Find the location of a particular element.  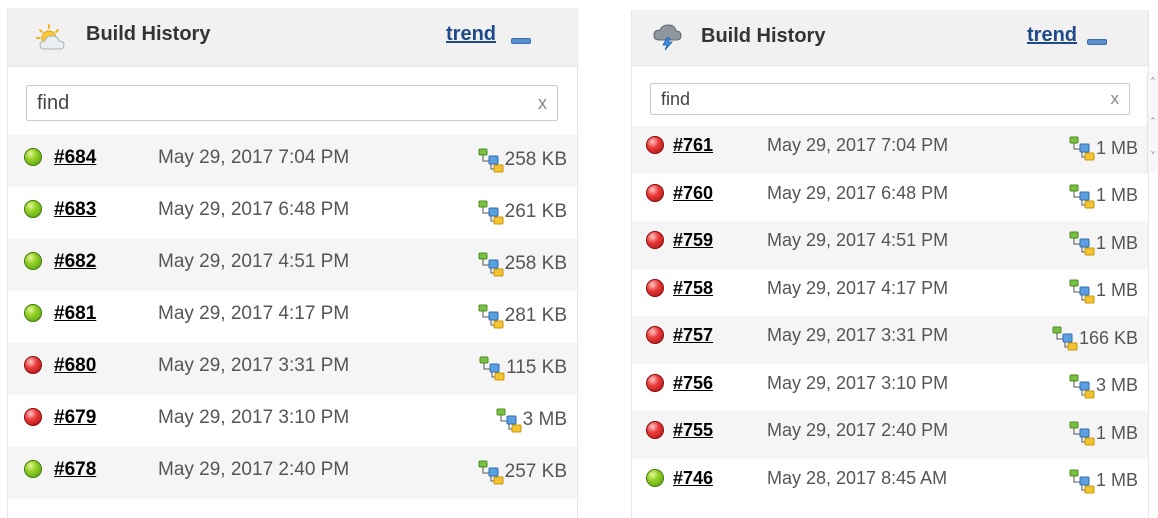

build-number-link: #755 is located at coordinates (693, 430).